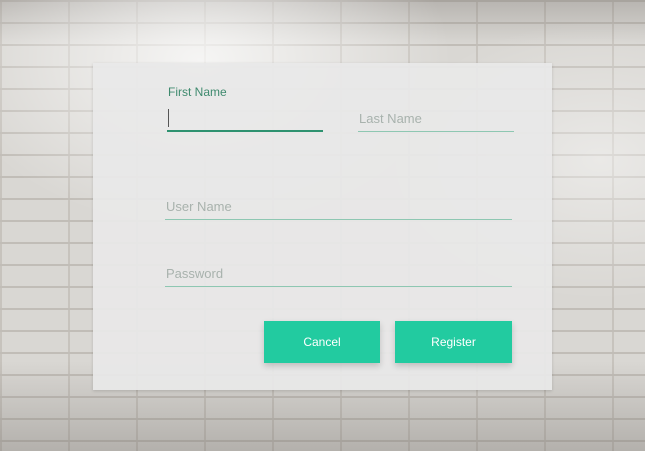 This screenshot has width=645, height=451. I want to click on first-name-label: First Name, so click(197, 92).